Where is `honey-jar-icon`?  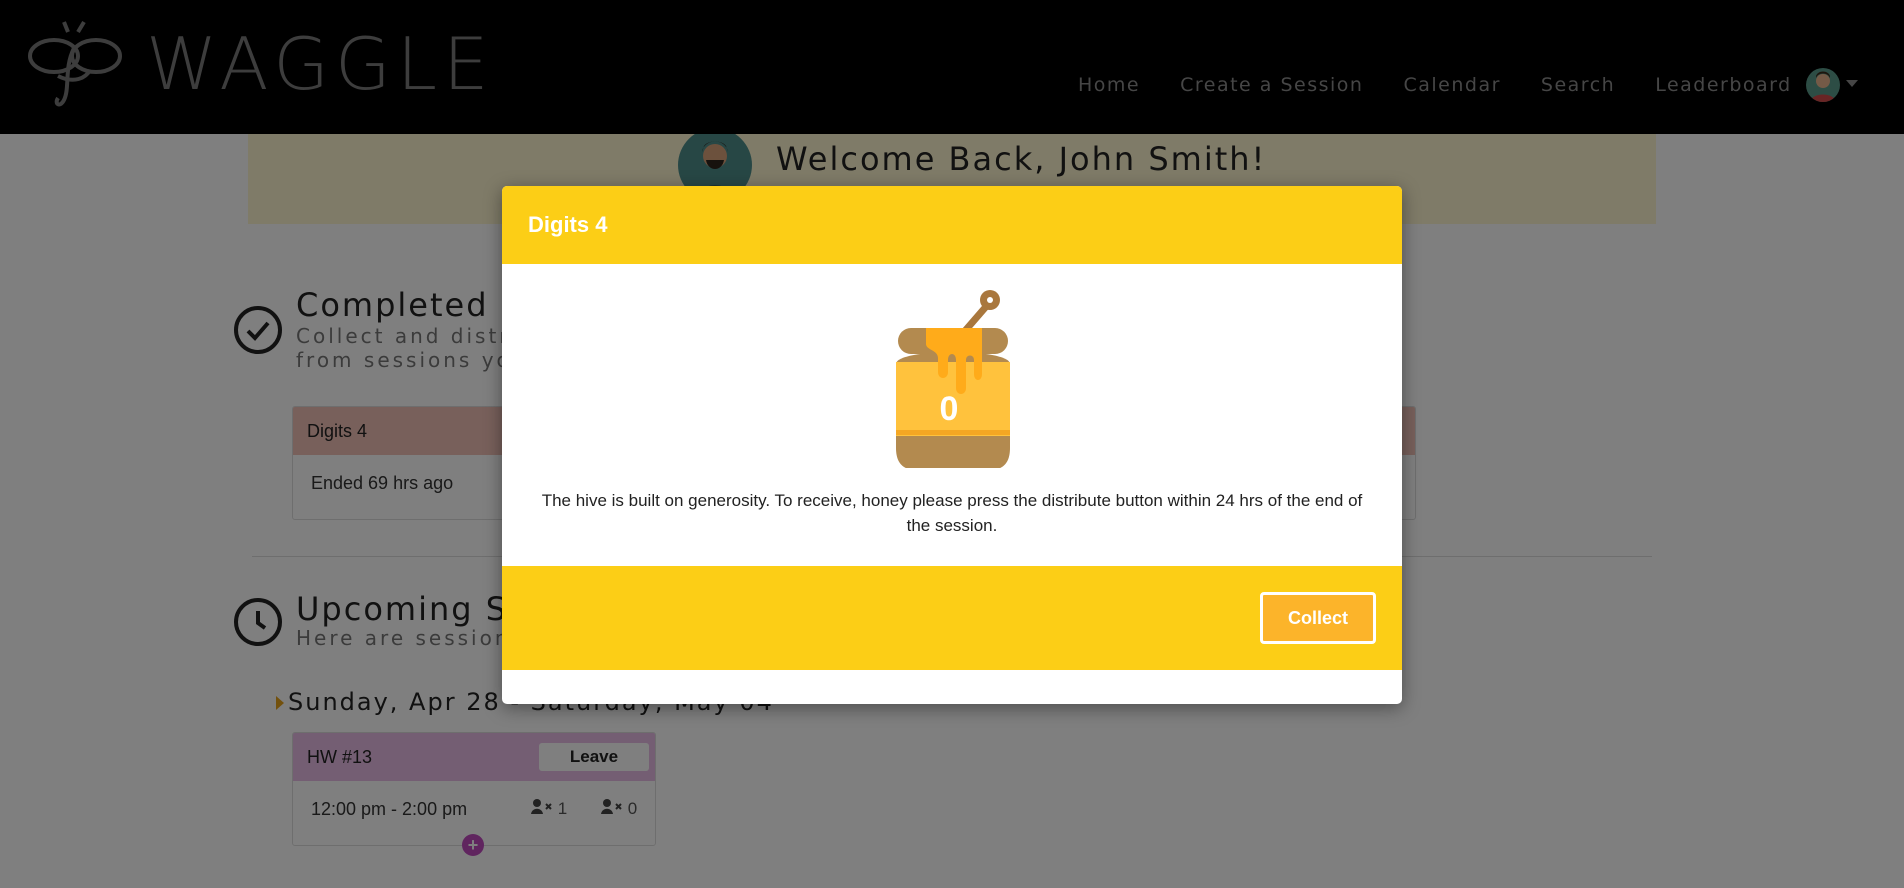 honey-jar-icon is located at coordinates (953, 379).